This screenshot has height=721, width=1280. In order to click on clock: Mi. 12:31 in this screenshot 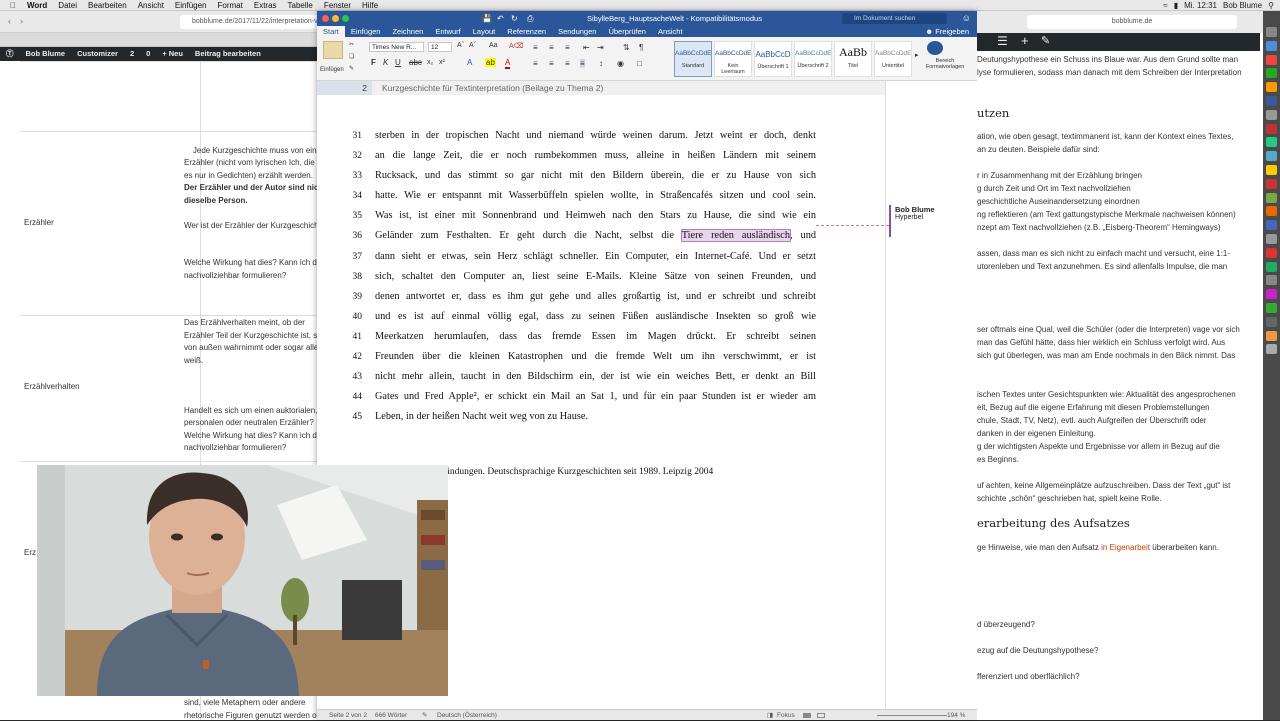, I will do `click(1200, 5)`.